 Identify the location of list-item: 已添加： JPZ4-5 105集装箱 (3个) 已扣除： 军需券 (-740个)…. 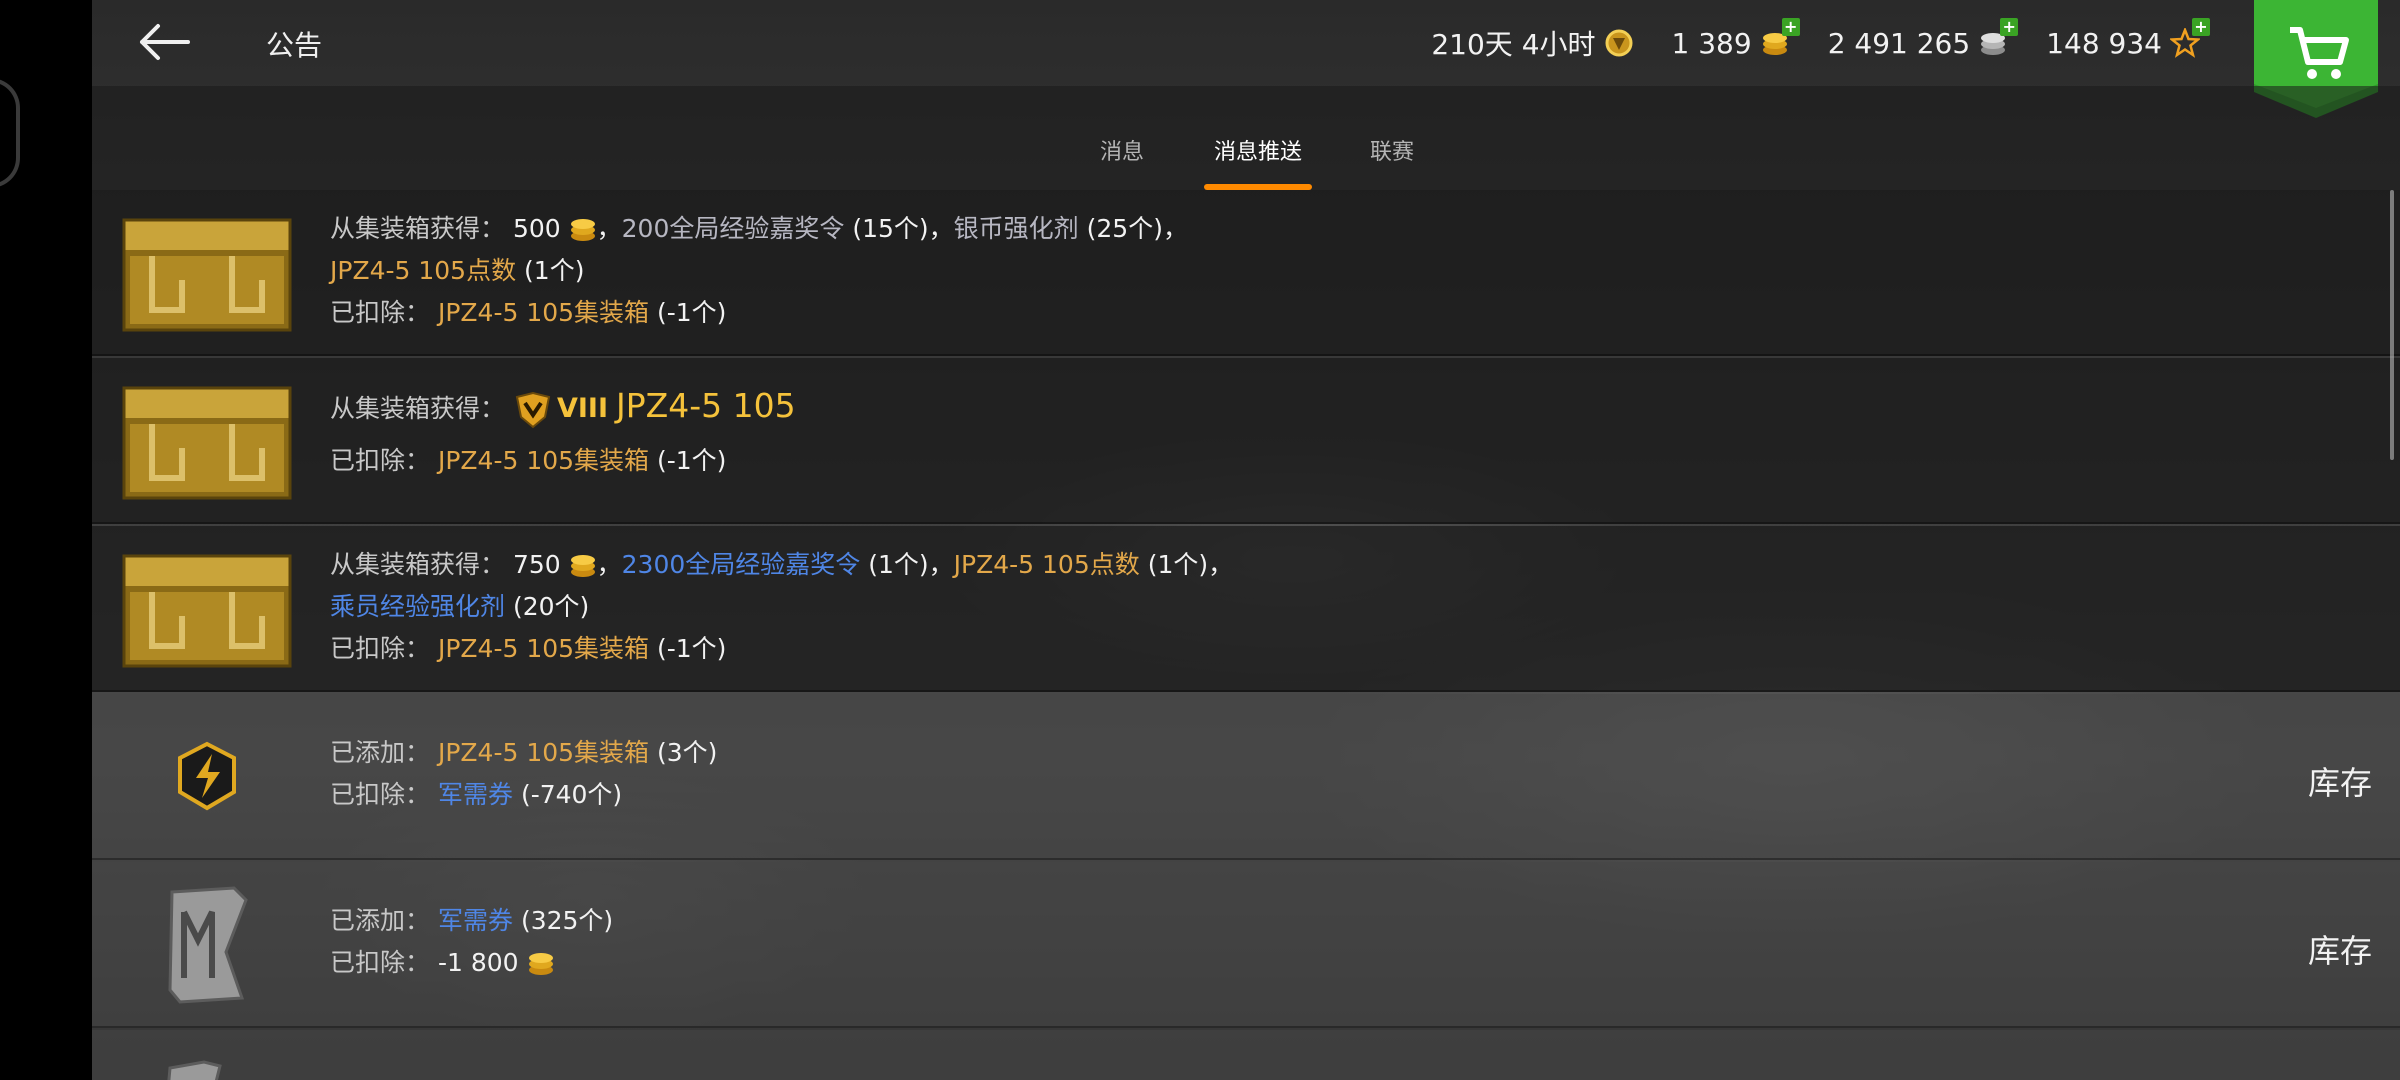
(1246, 777).